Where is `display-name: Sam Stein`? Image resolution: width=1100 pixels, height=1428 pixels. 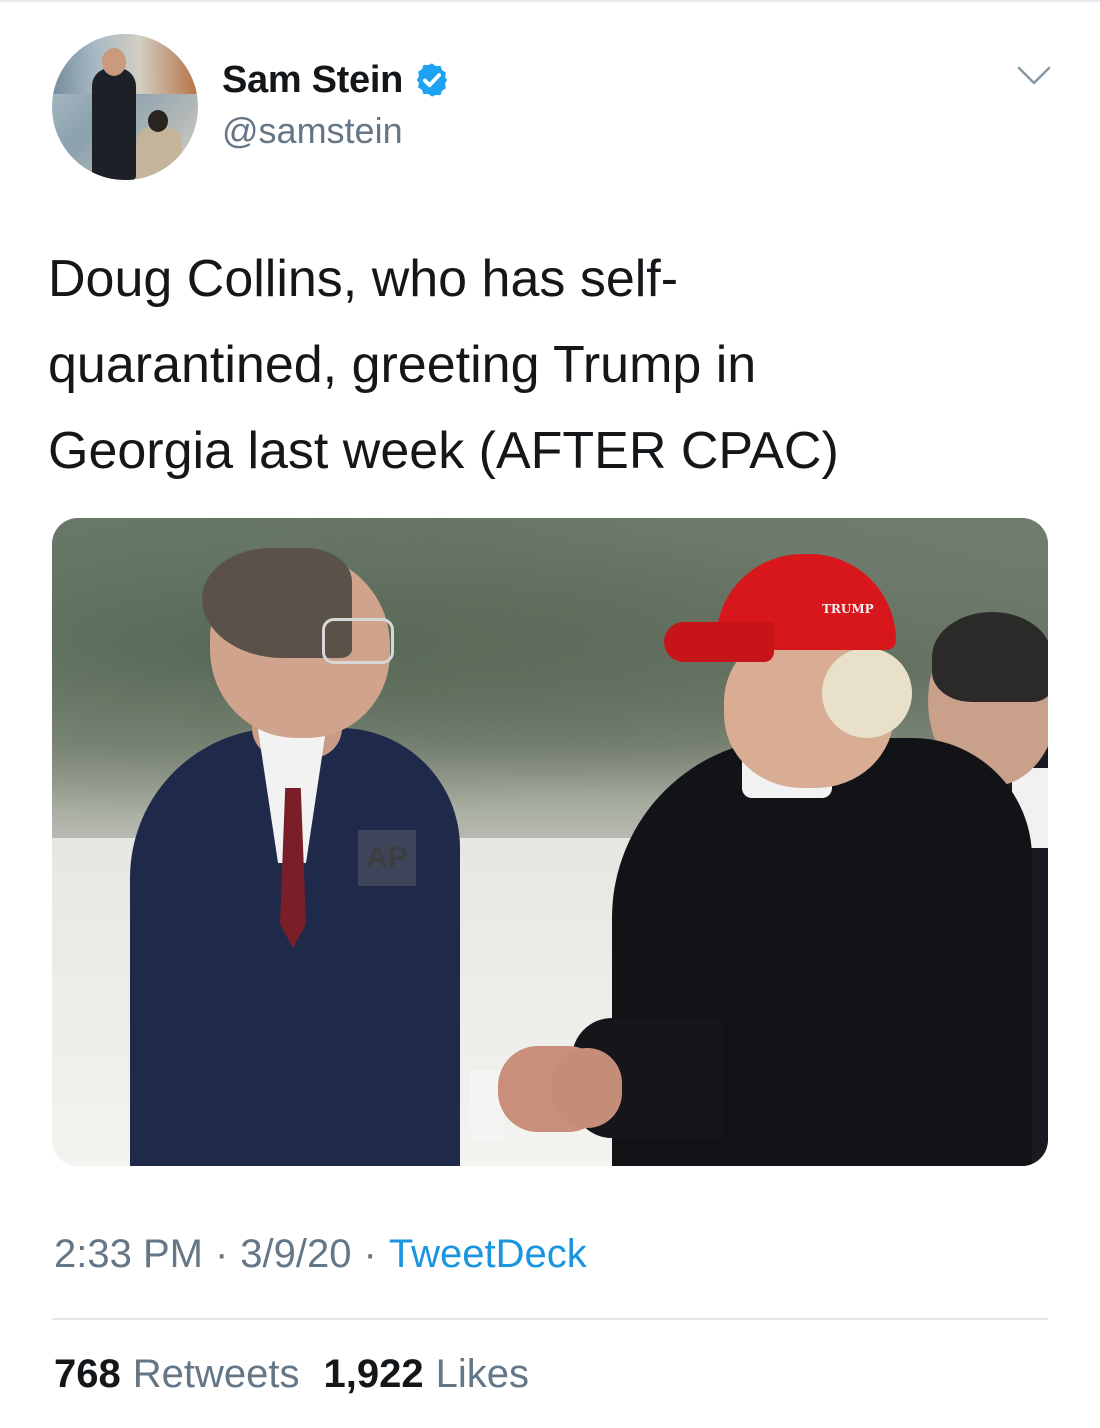
display-name: Sam Stein is located at coordinates (312, 80).